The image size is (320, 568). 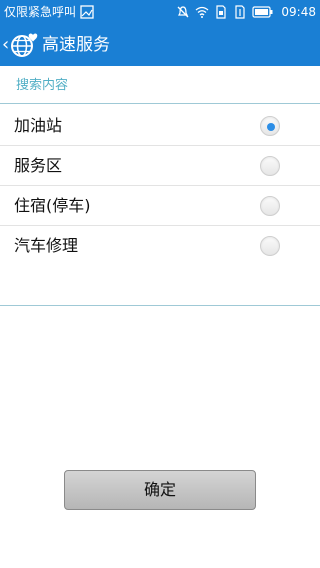 What do you see at coordinates (160, 206) in the screenshot?
I see `option-lodging-parking: 住宿(停车)` at bounding box center [160, 206].